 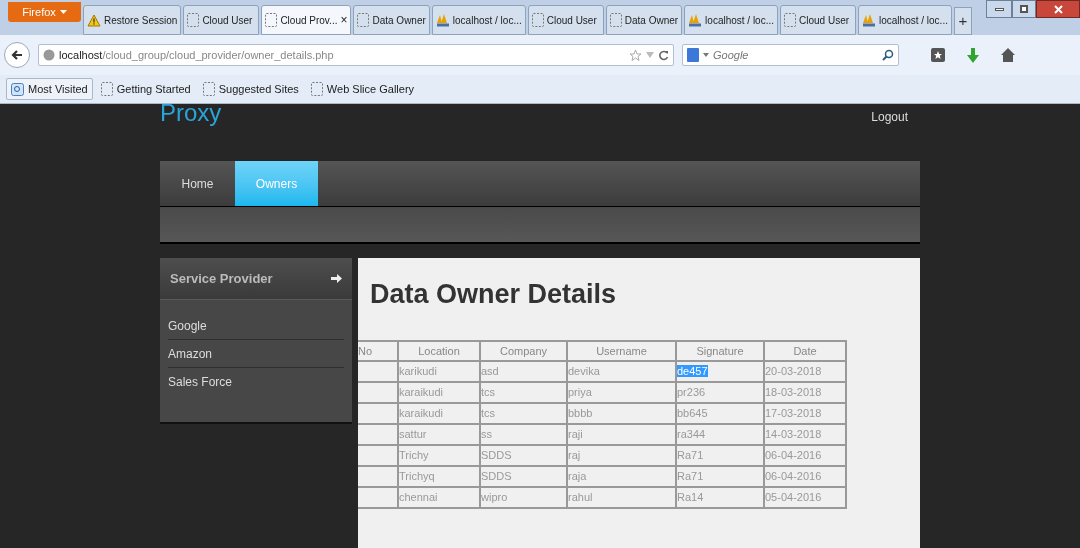 I want to click on restore-button, so click(x=1024, y=9).